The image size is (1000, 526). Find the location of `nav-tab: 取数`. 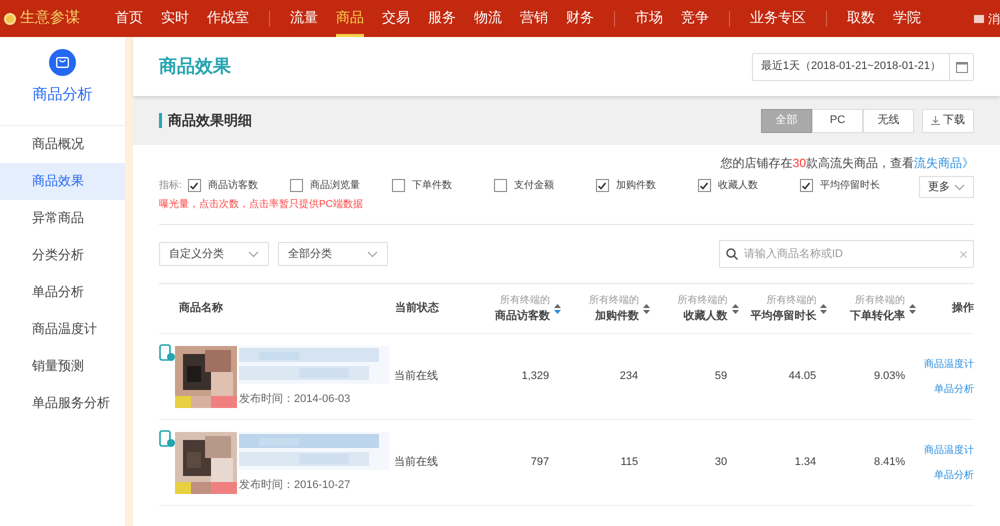

nav-tab: 取数 is located at coordinates (861, 18).